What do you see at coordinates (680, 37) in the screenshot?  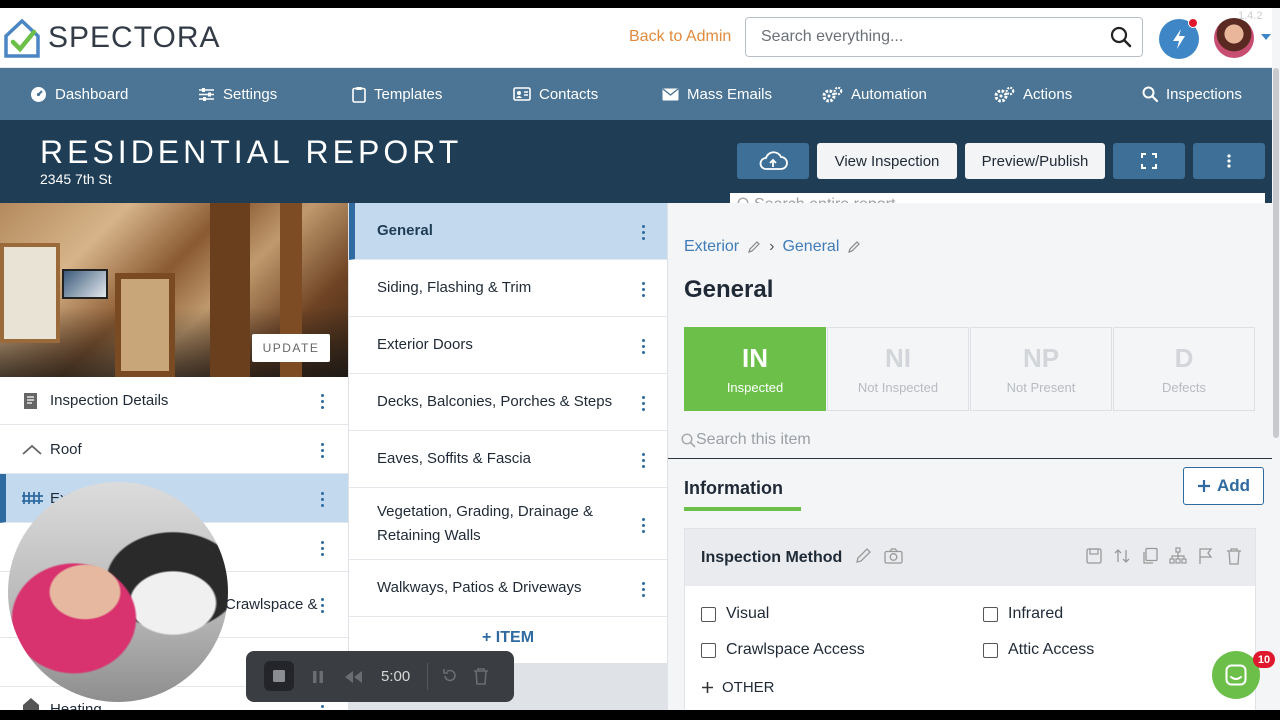 I see `back-to-admin-link: Back to Admin` at bounding box center [680, 37].